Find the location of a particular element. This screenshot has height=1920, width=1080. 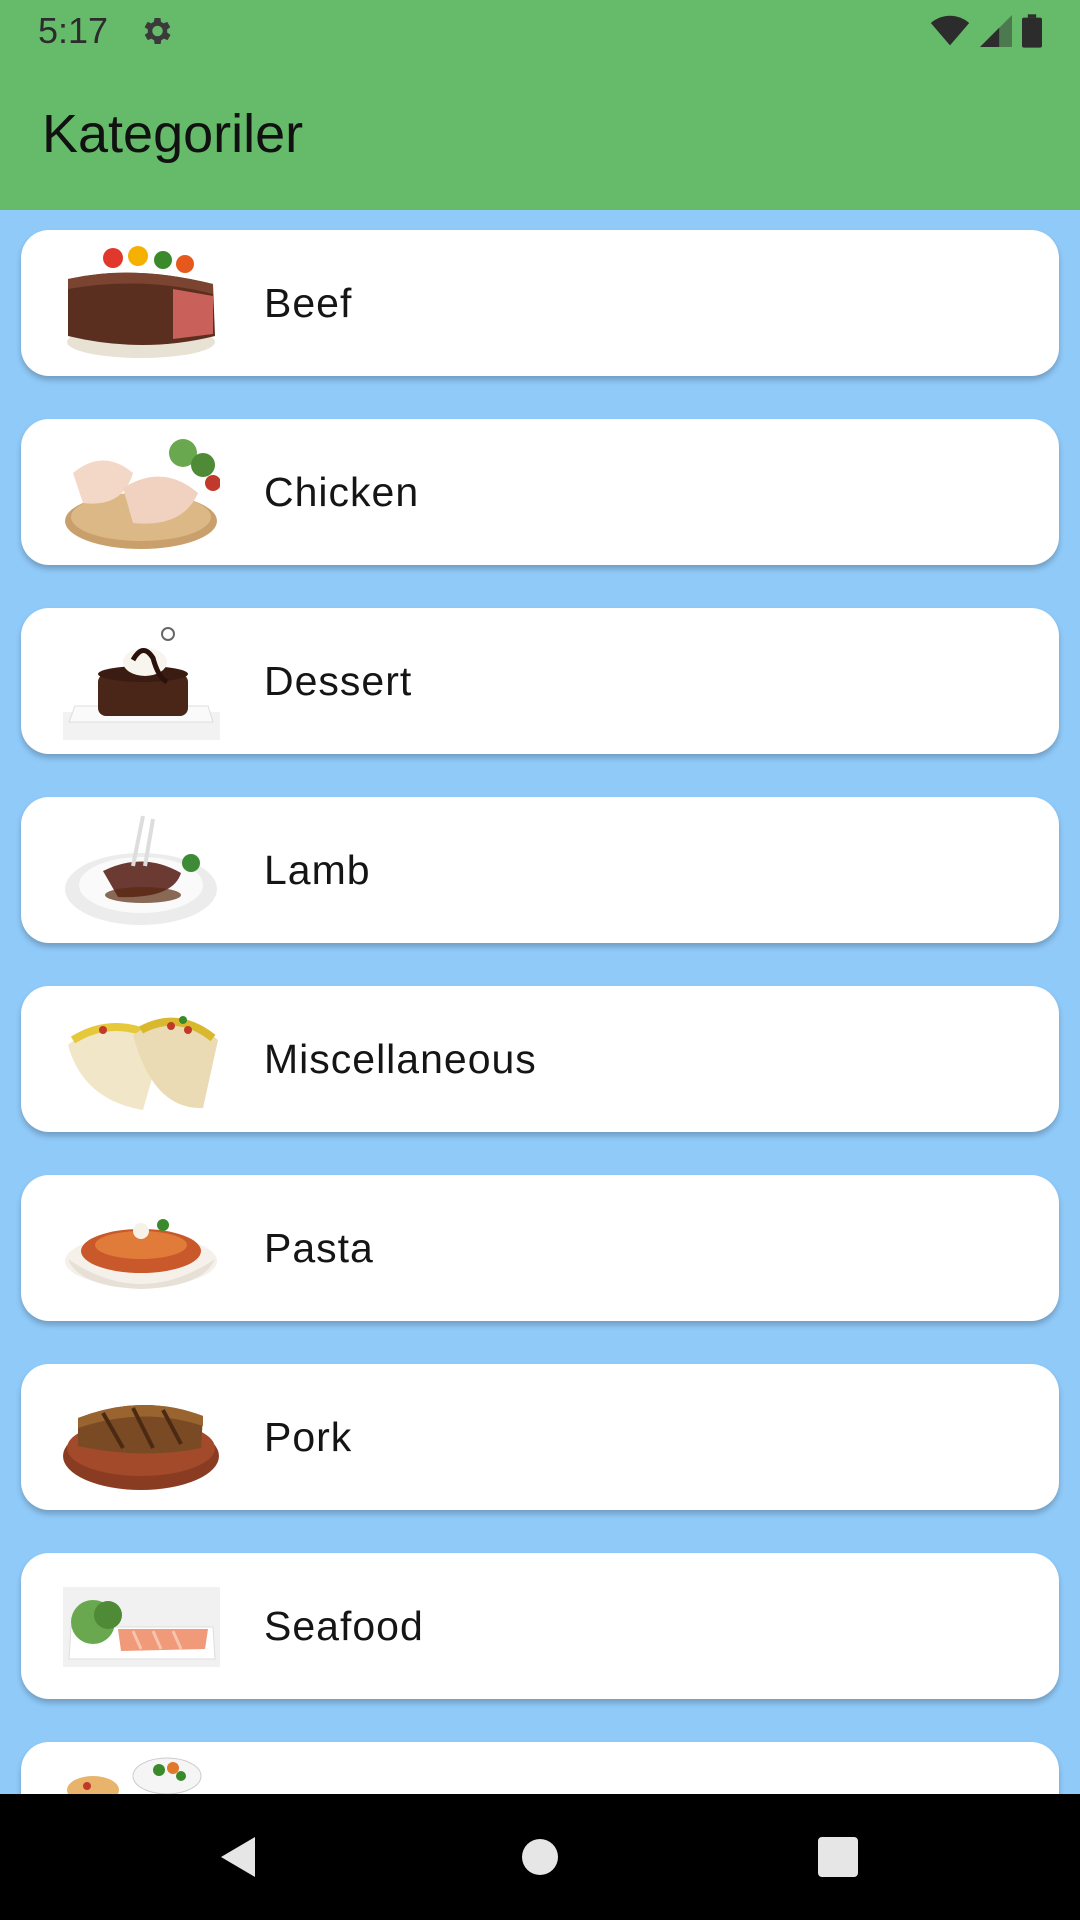

home-icon is located at coordinates (540, 1857).